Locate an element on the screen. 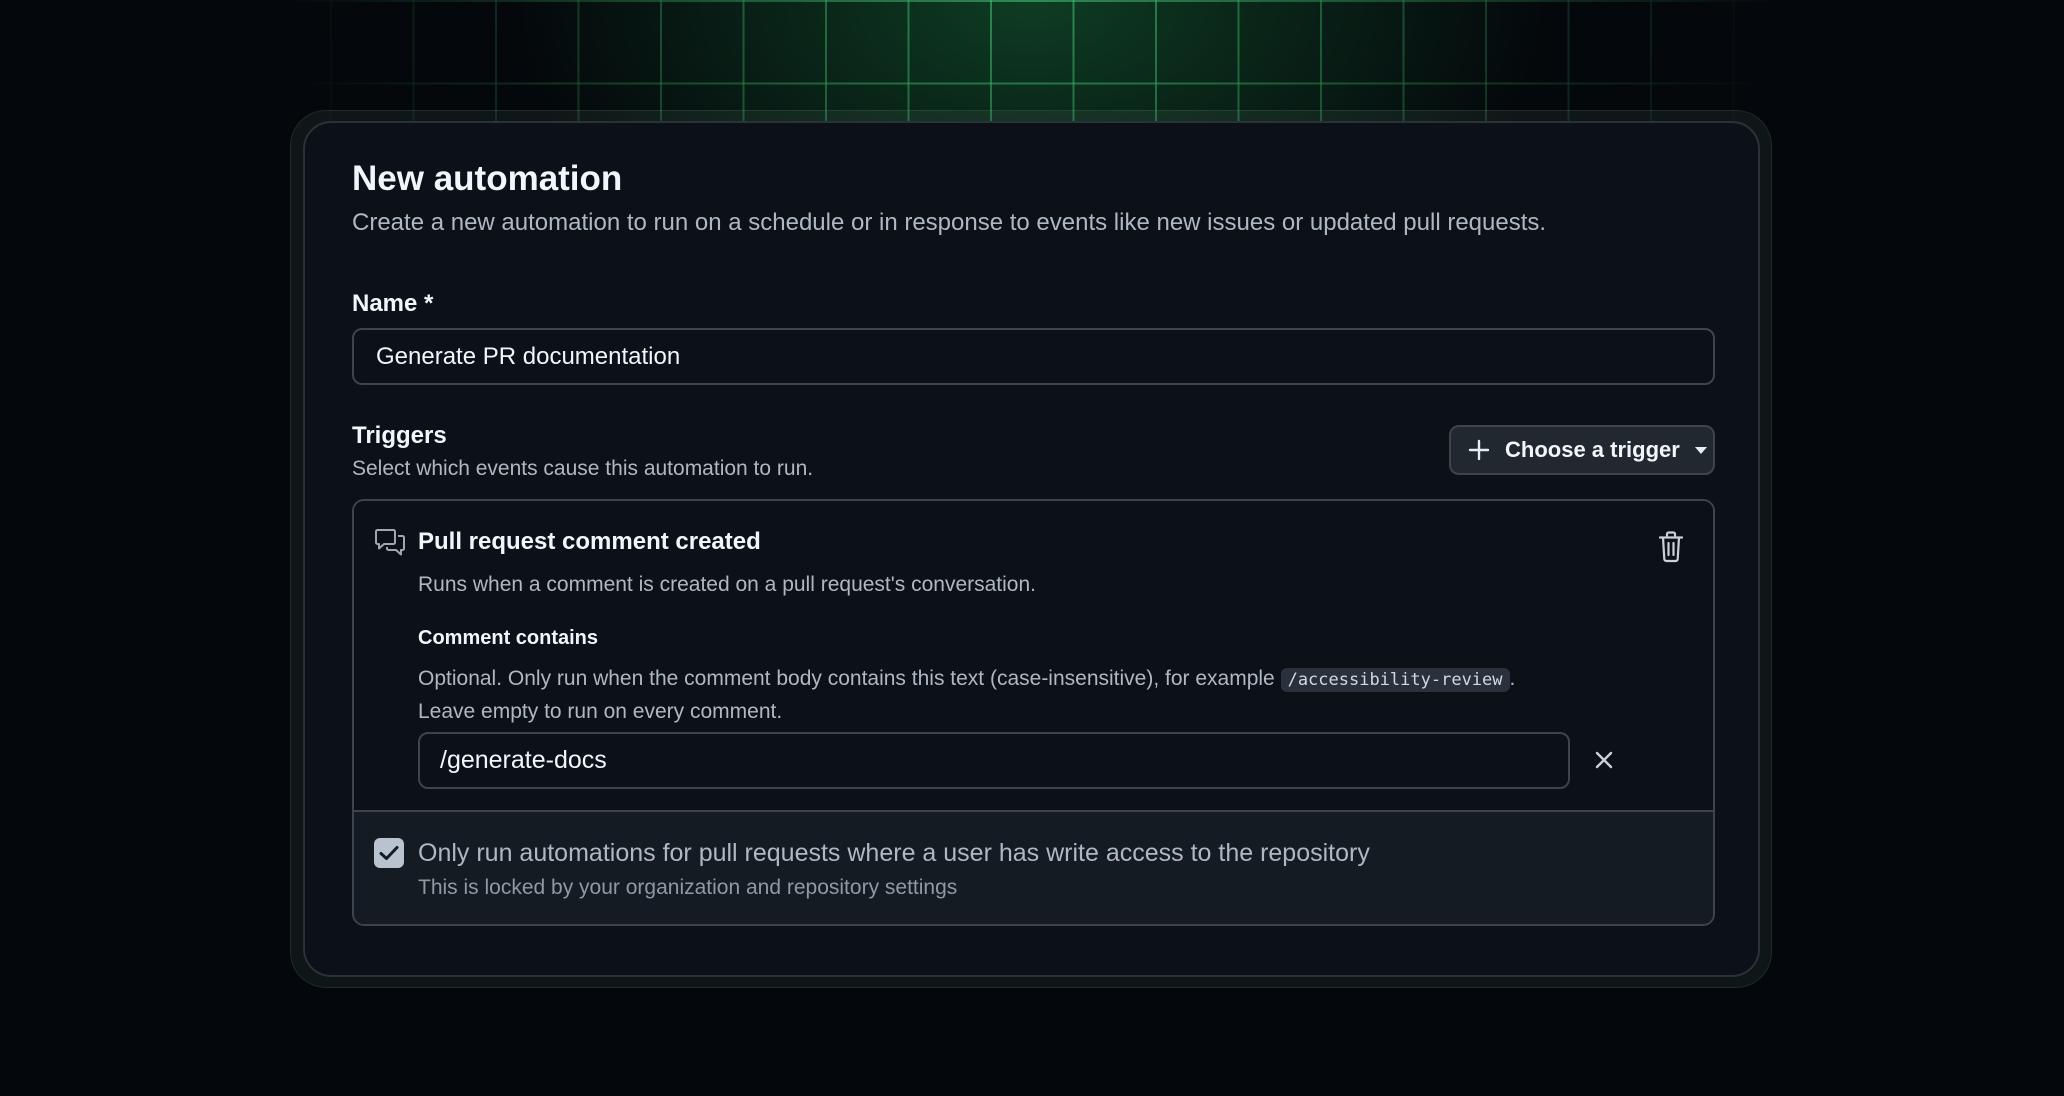 The image size is (2064, 1096). choose-trigger-label: Choose a trigger is located at coordinates (1592, 449).